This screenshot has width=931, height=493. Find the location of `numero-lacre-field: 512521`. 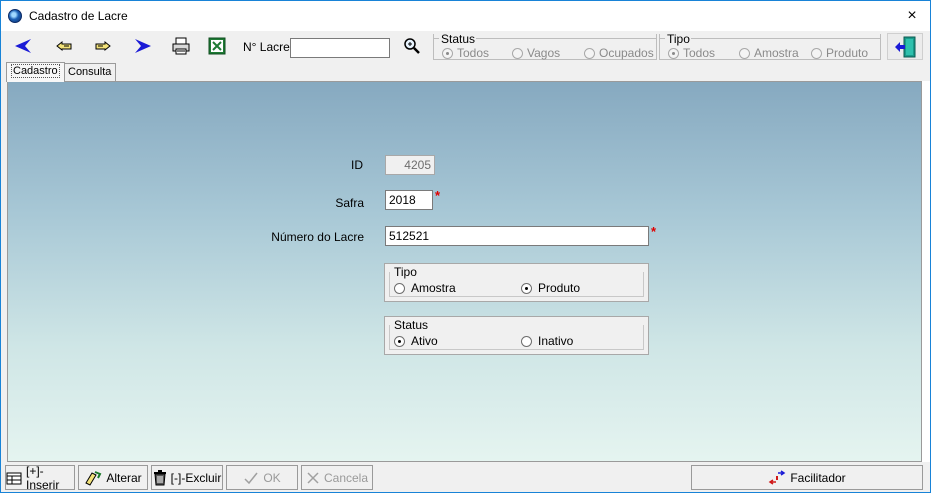

numero-lacre-field: 512521 is located at coordinates (517, 236).